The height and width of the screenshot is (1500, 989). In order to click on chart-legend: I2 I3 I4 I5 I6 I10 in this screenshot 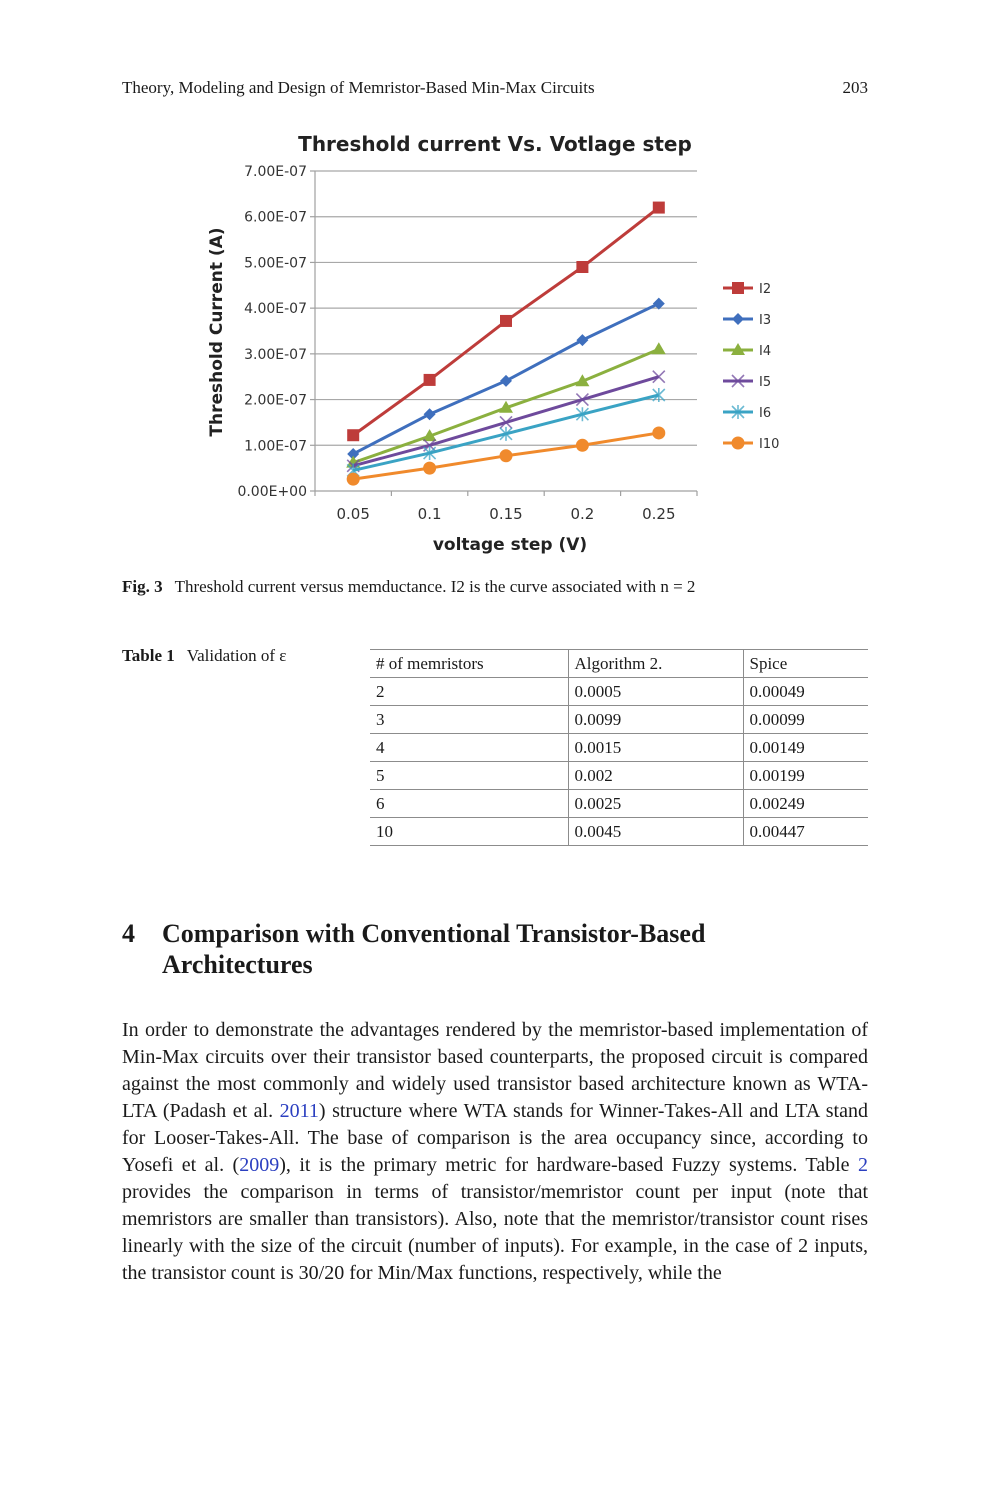, I will do `click(751, 367)`.